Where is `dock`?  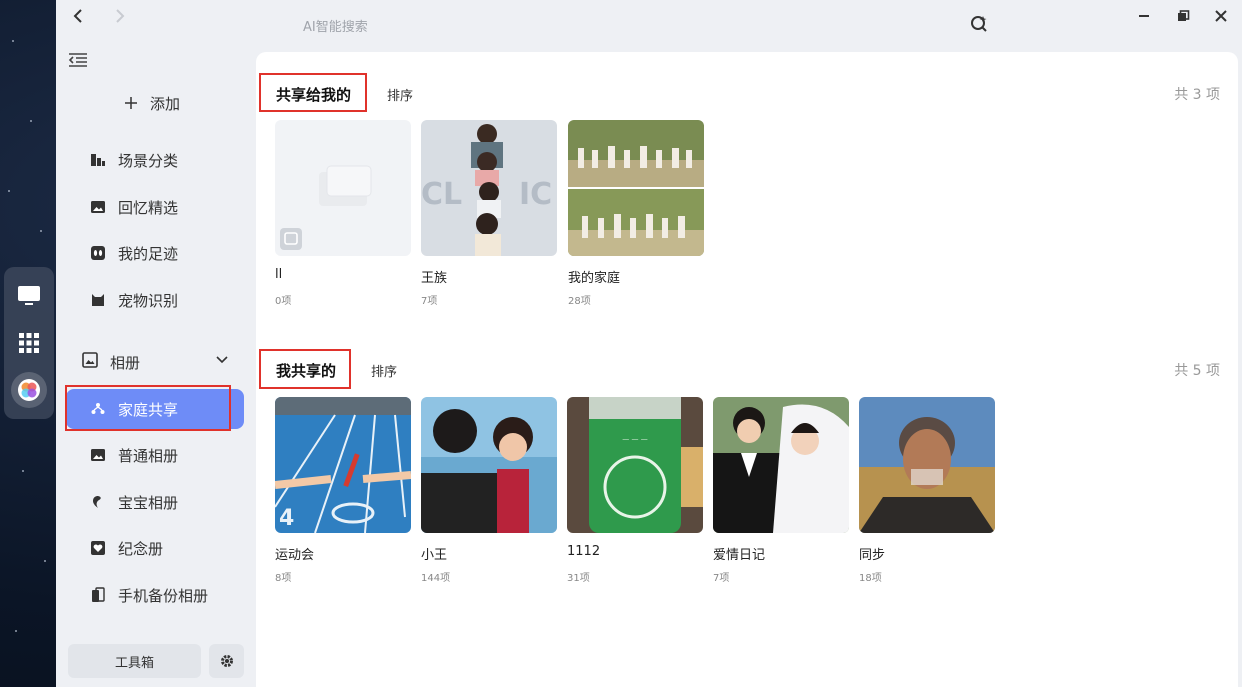 dock is located at coordinates (29, 343).